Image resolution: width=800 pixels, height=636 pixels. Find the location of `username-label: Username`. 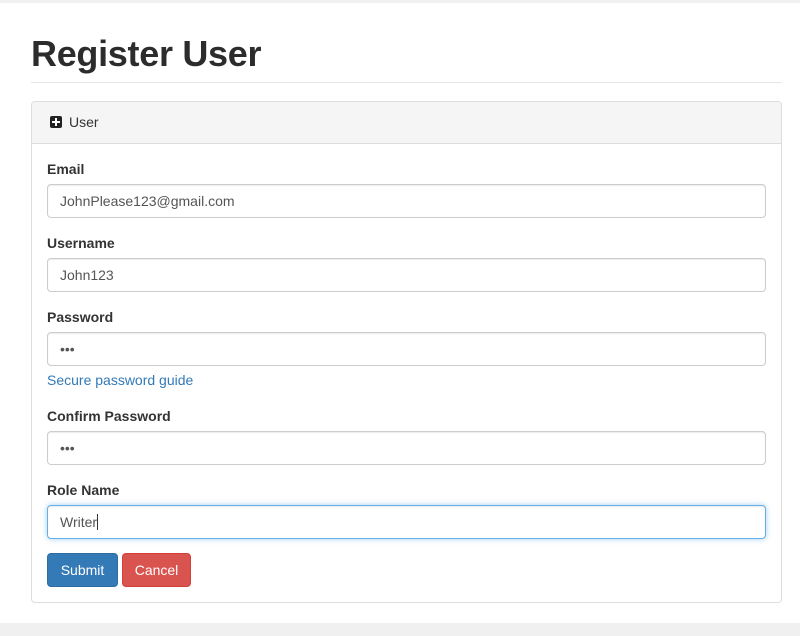

username-label: Username is located at coordinates (81, 243).